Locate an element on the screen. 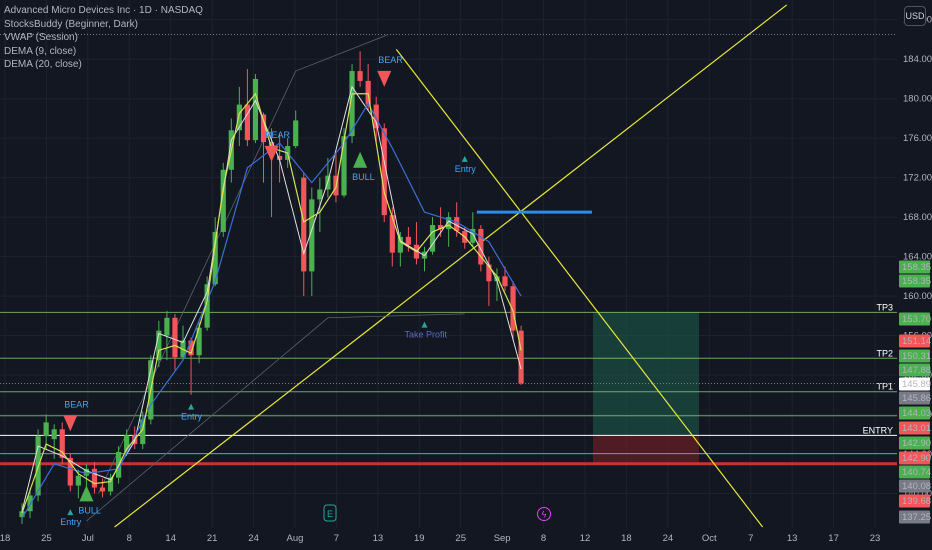  level-label: ENTRY is located at coordinates (878, 430).